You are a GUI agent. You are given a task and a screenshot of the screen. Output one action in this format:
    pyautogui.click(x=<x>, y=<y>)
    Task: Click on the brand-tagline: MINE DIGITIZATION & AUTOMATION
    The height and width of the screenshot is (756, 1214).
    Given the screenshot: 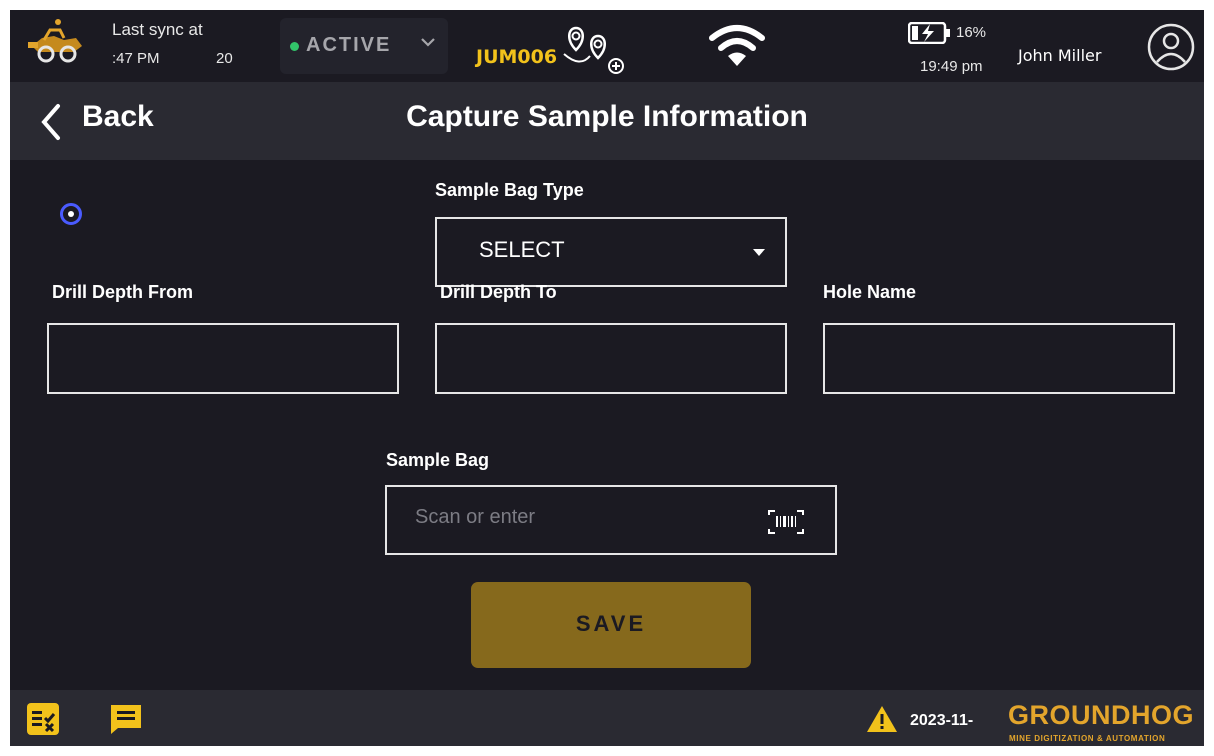 What is the action you would take?
    pyautogui.click(x=1087, y=738)
    